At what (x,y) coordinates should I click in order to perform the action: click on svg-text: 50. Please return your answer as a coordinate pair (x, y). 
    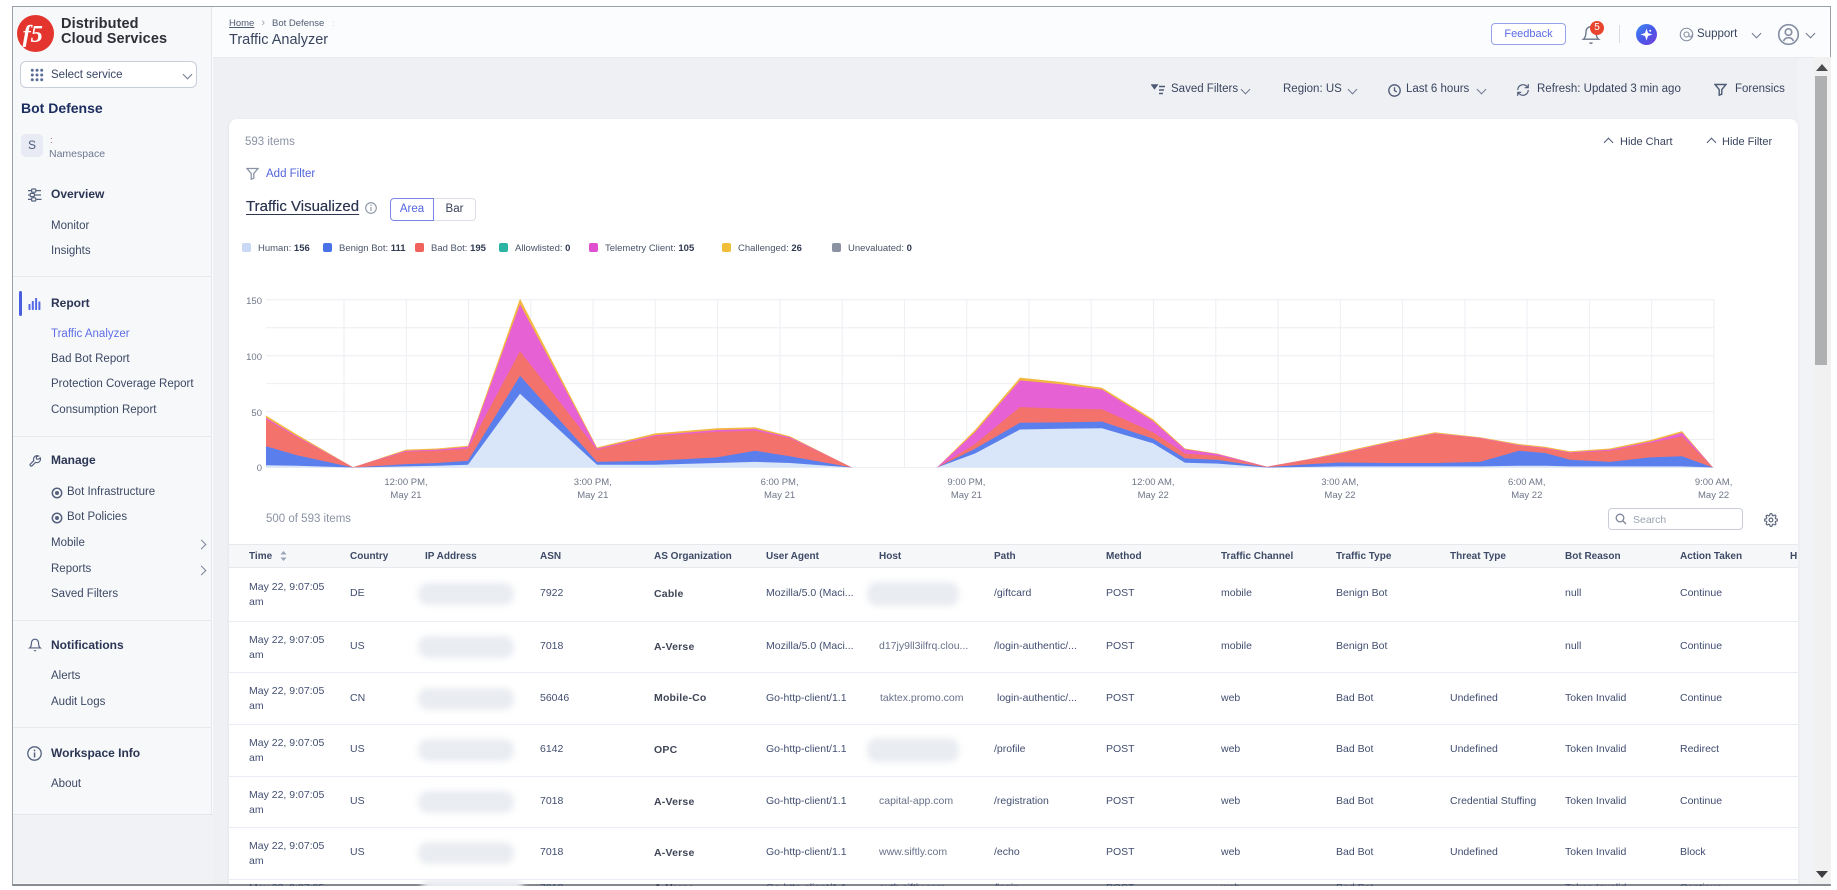
    Looking at the image, I should click on (256, 413).